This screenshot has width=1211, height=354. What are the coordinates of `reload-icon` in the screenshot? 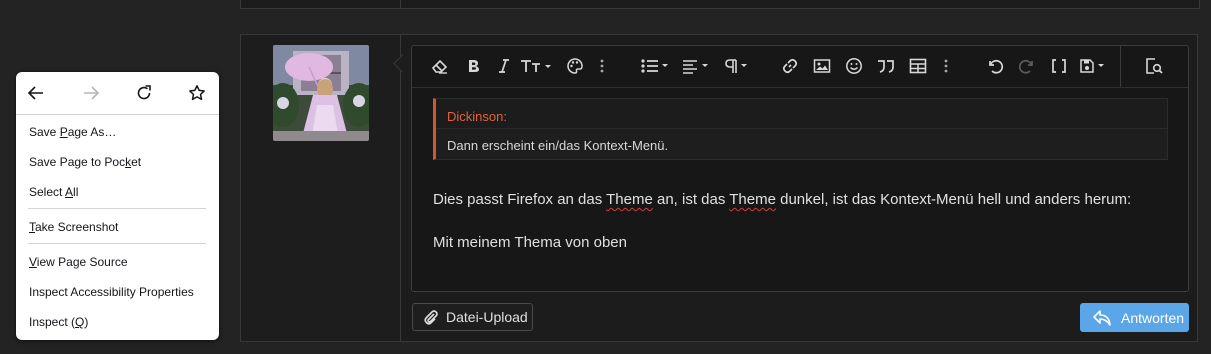 It's located at (144, 93).